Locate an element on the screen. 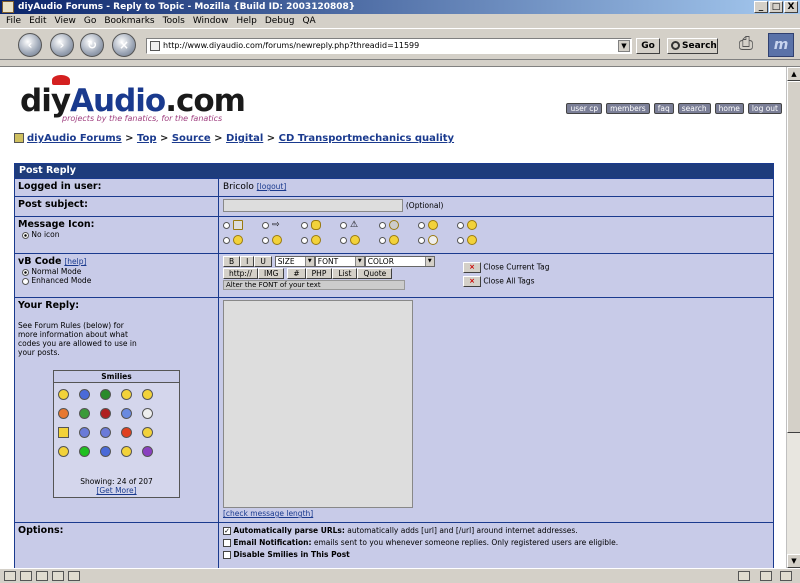 This screenshot has height=583, width=800. crumb-forums: diyAudio Forums is located at coordinates (74, 138).